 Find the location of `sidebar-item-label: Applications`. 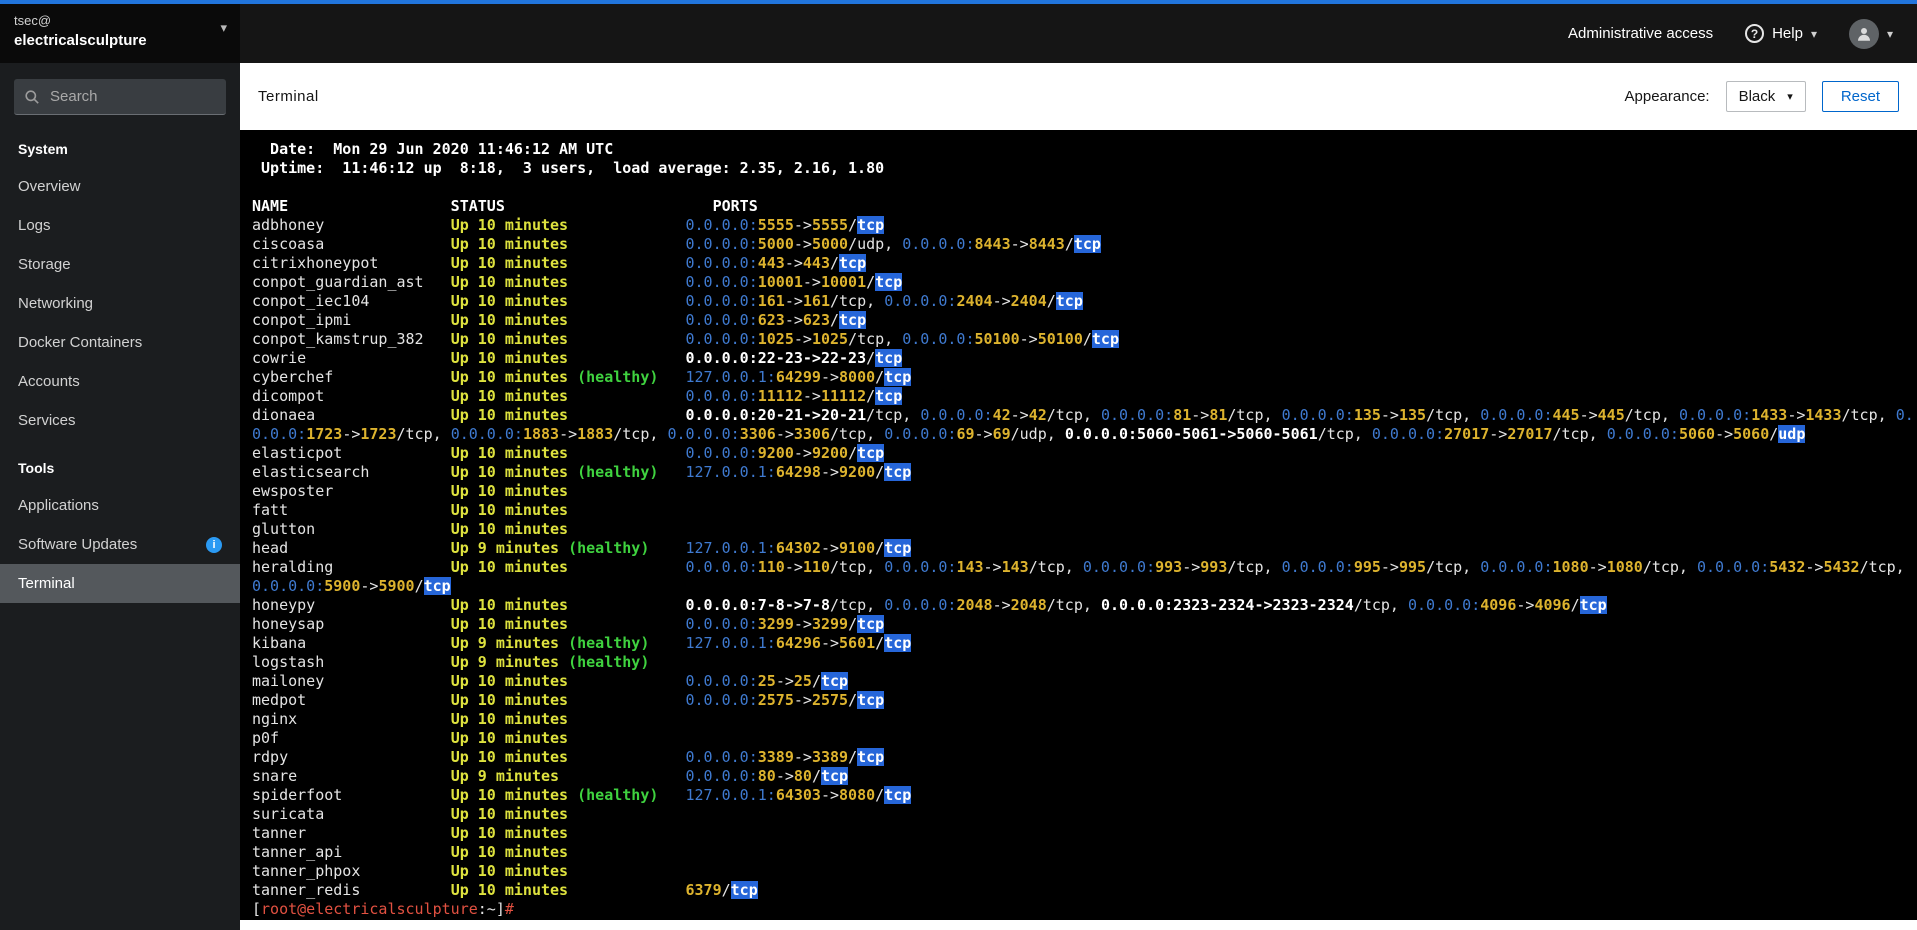

sidebar-item-label: Applications is located at coordinates (58, 505).